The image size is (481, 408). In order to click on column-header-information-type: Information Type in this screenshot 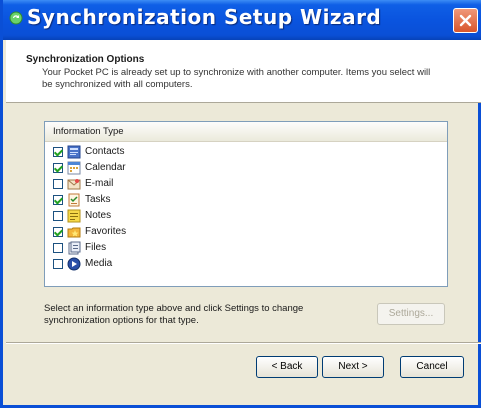, I will do `click(246, 132)`.